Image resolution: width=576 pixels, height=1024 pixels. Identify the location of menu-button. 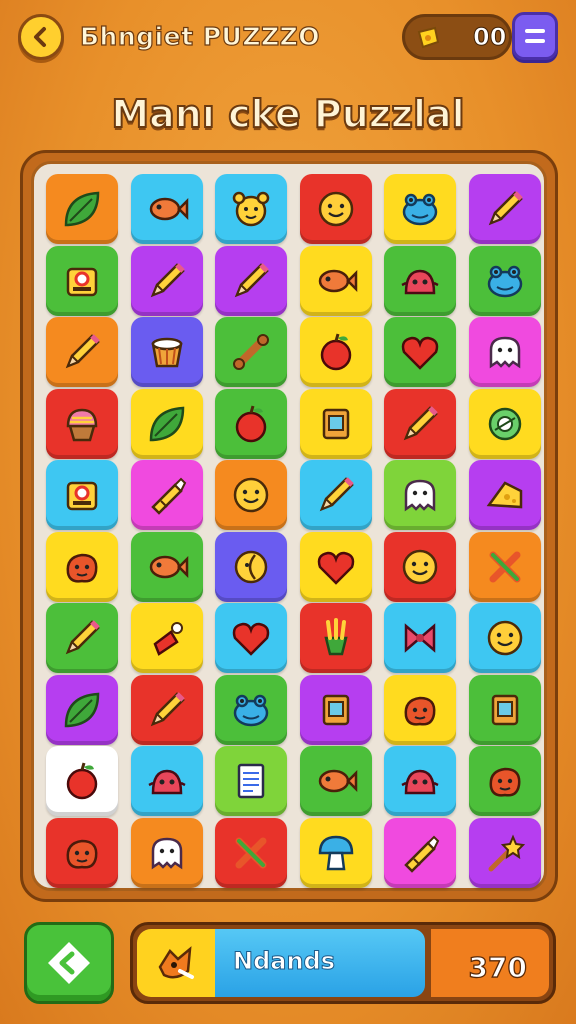
(535, 36).